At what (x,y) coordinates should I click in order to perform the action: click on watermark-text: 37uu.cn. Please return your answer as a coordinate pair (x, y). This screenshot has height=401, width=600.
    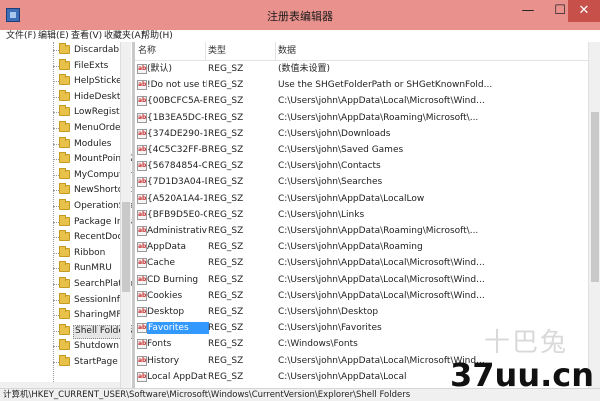
    Looking at the image, I should click on (522, 375).